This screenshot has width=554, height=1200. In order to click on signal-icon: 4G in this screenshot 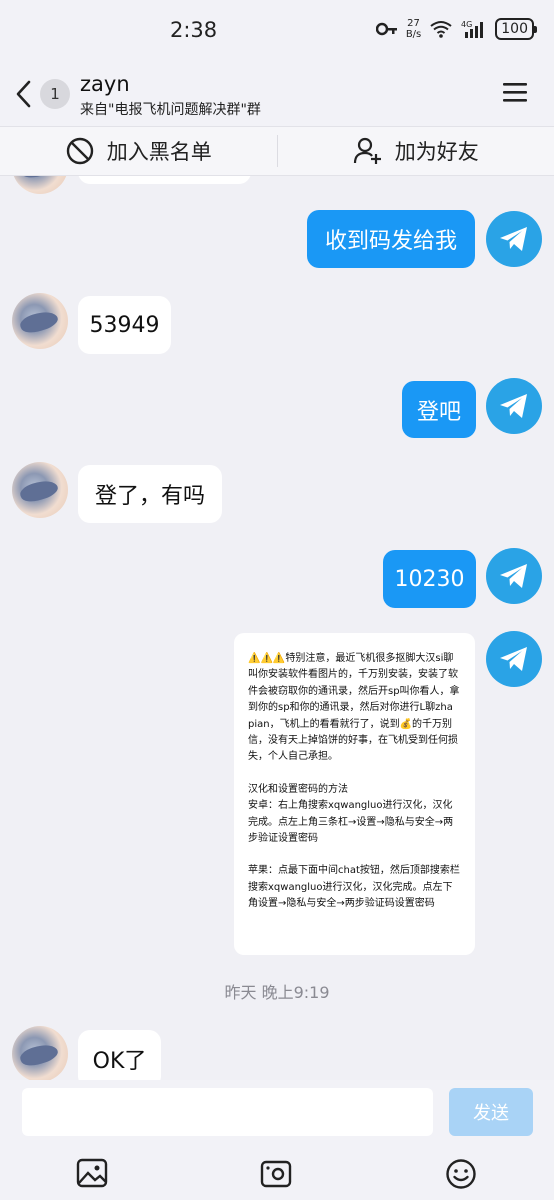, I will do `click(472, 29)`.